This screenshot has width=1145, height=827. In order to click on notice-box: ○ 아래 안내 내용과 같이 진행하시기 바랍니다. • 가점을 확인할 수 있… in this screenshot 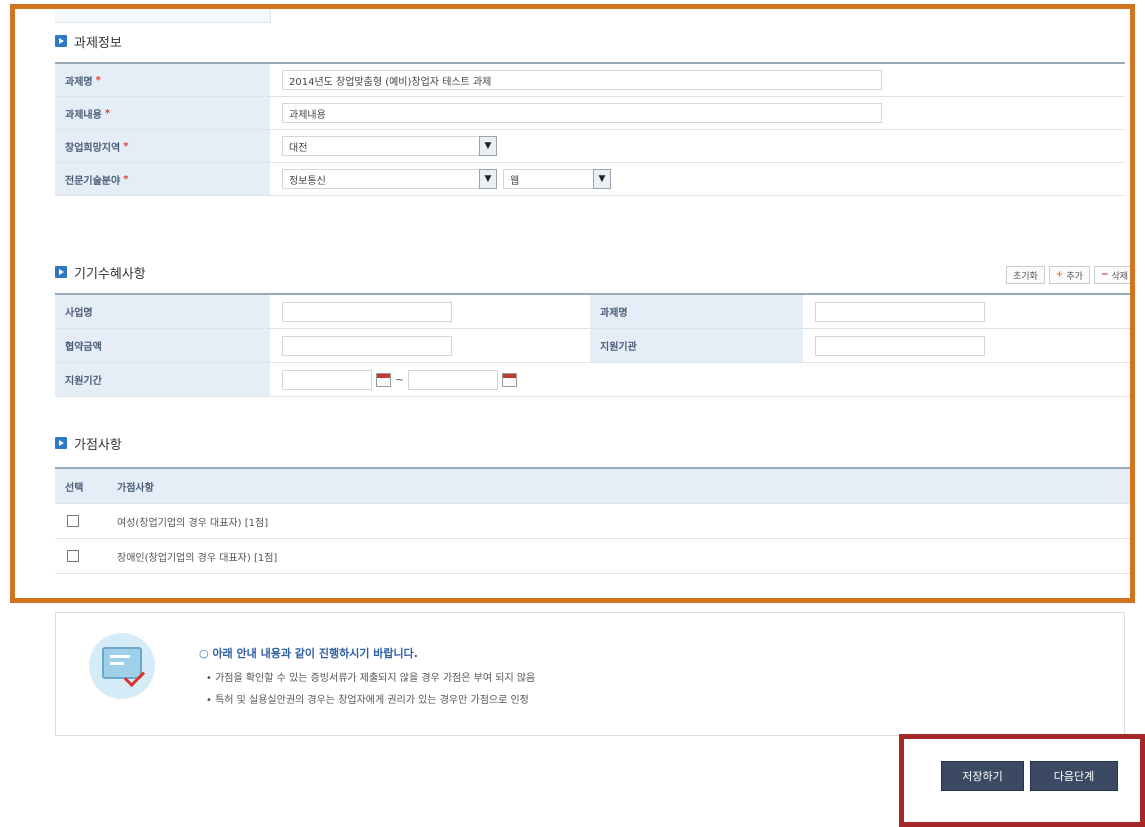, I will do `click(590, 674)`.